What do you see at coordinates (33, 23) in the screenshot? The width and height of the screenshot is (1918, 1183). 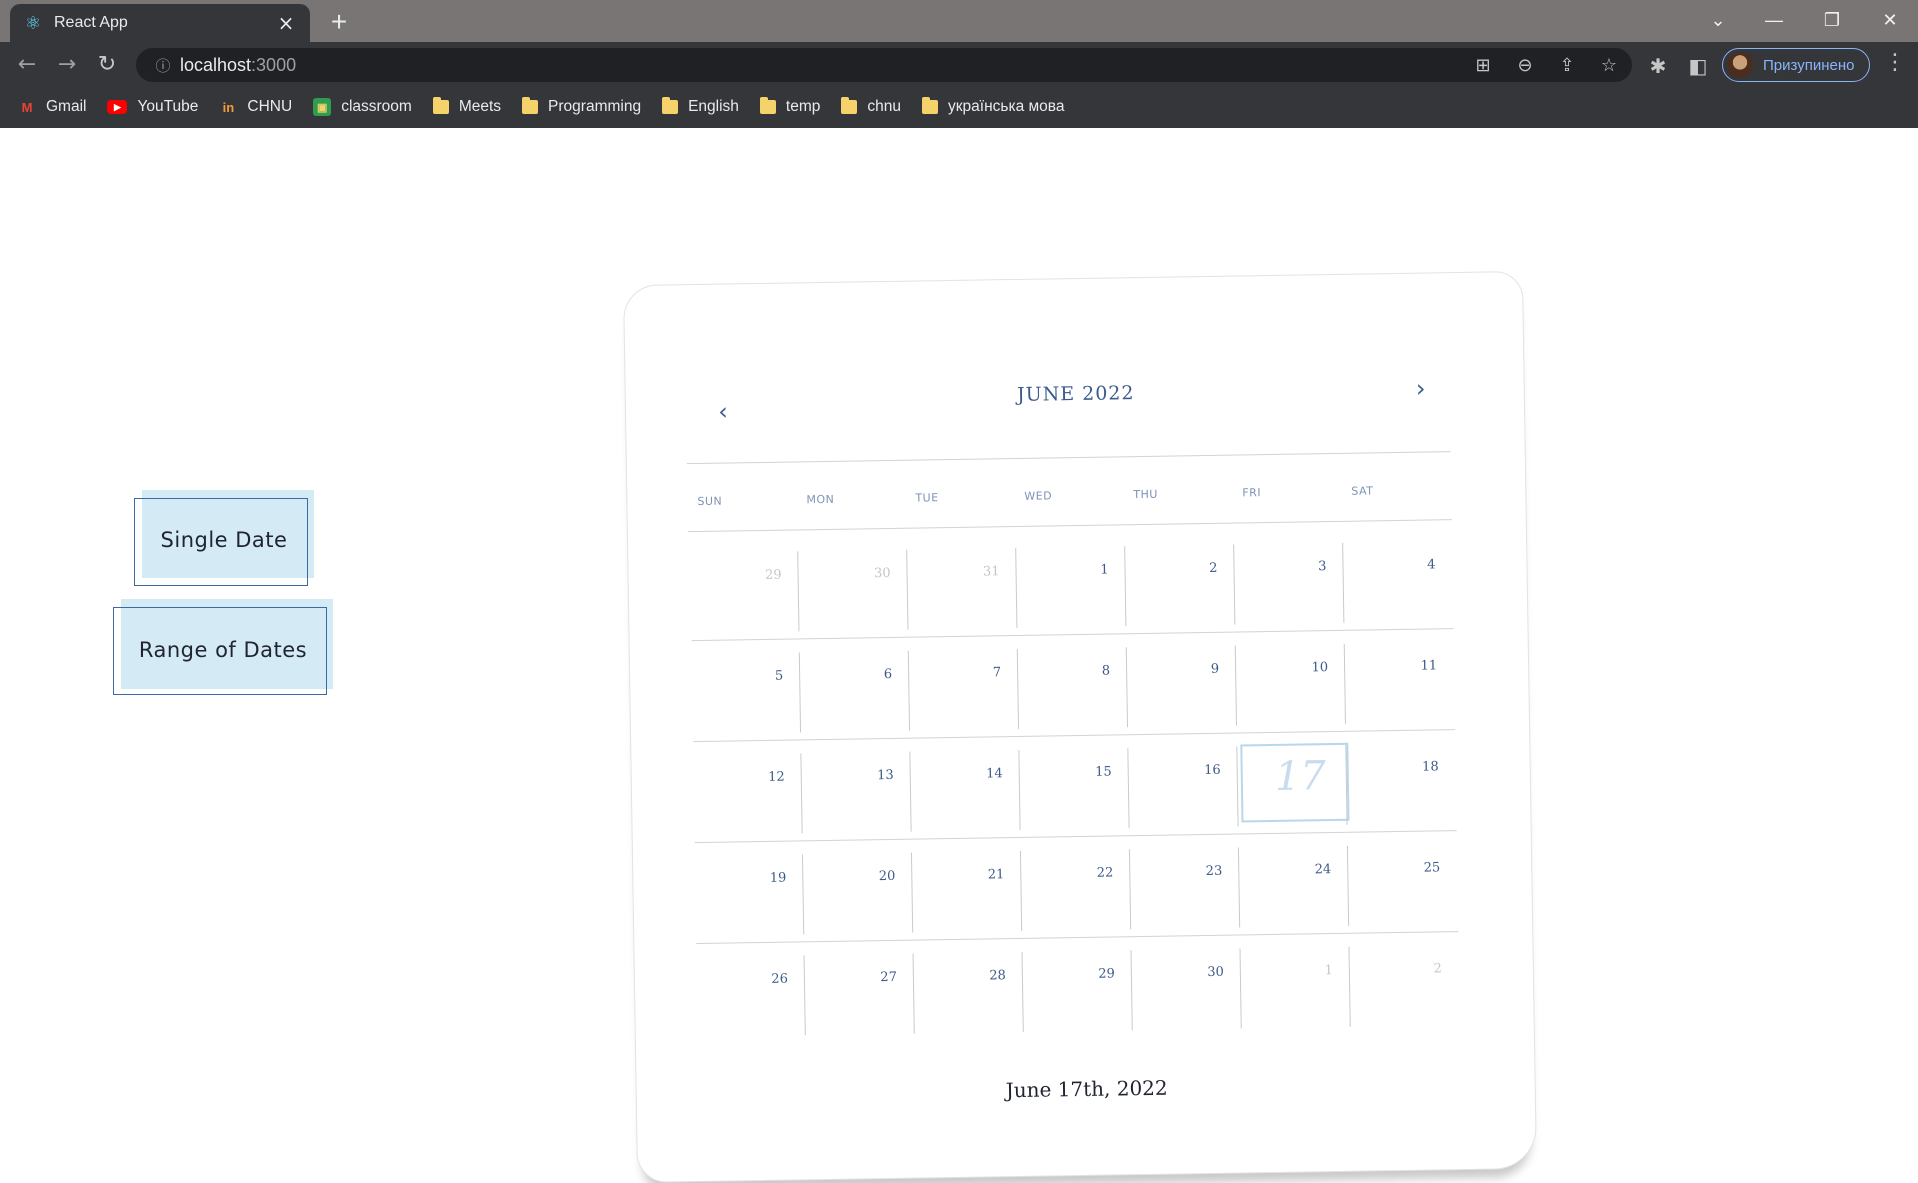 I see `react-icon: ⚛` at bounding box center [33, 23].